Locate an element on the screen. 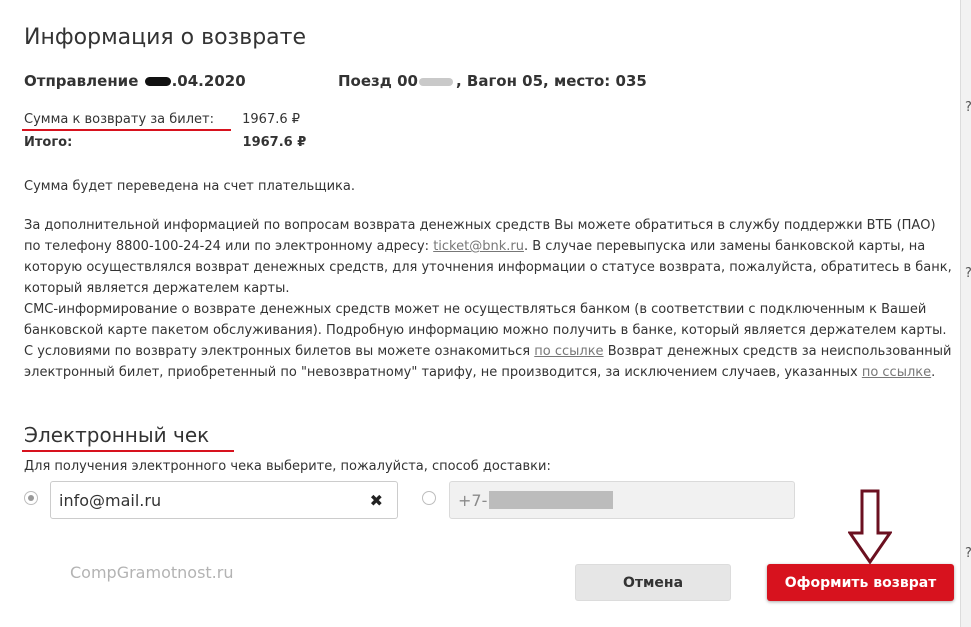 This screenshot has height=627, width=971. total-label: Итого: is located at coordinates (48, 142).